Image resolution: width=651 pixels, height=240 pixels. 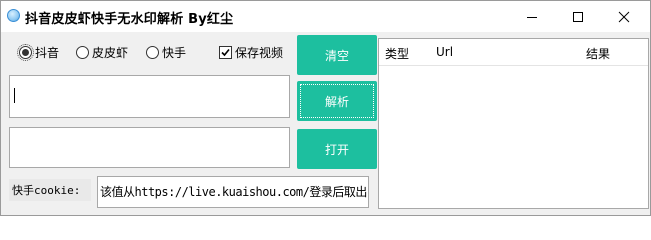 I want to click on url-input, so click(x=149, y=96).